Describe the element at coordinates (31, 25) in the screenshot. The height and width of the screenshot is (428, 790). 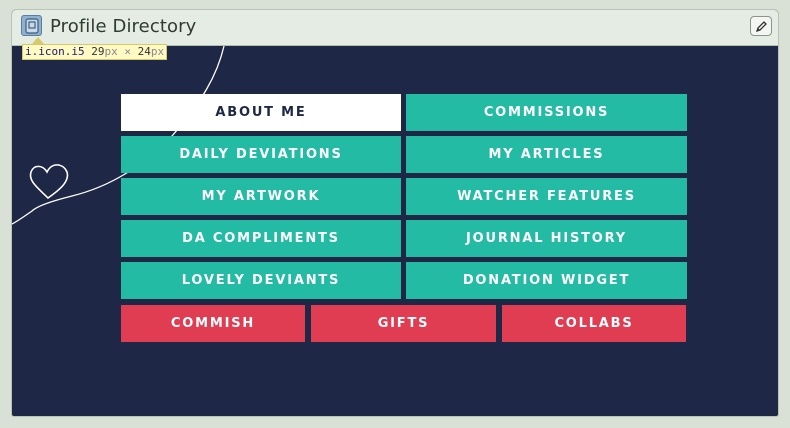
I see `app-icon` at that location.